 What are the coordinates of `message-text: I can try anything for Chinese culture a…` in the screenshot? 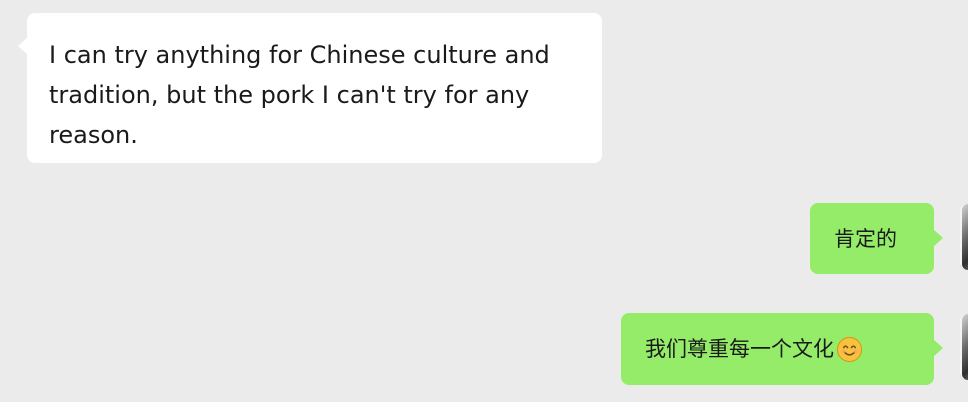 It's located at (299, 95).